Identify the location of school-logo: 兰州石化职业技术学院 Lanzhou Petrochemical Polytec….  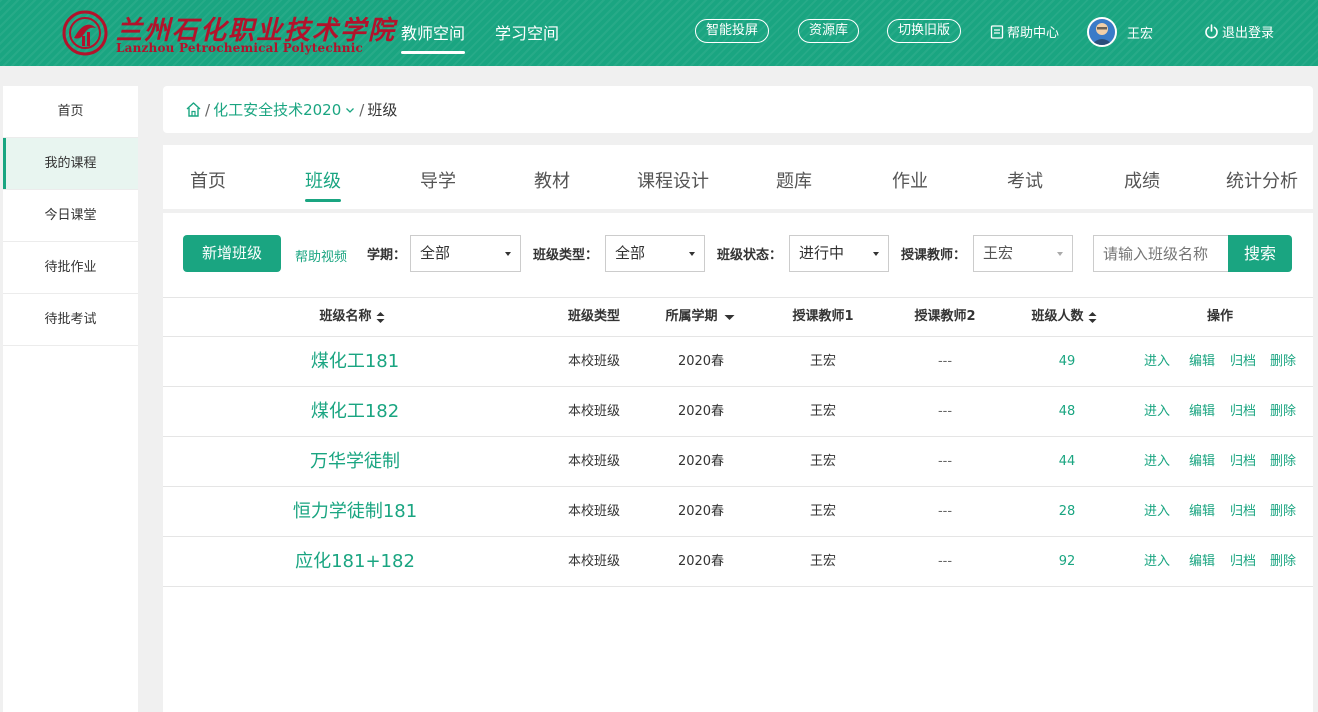
(228, 34).